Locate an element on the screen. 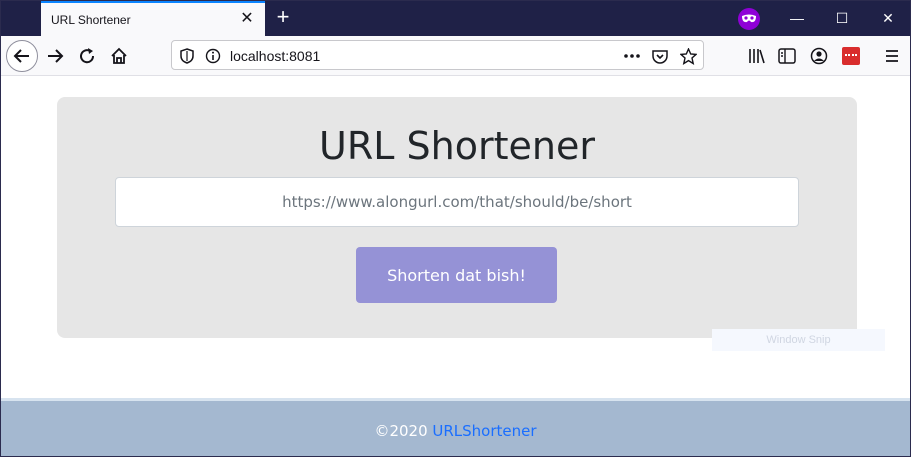 This screenshot has width=911, height=457. reload-icon is located at coordinates (87, 56).